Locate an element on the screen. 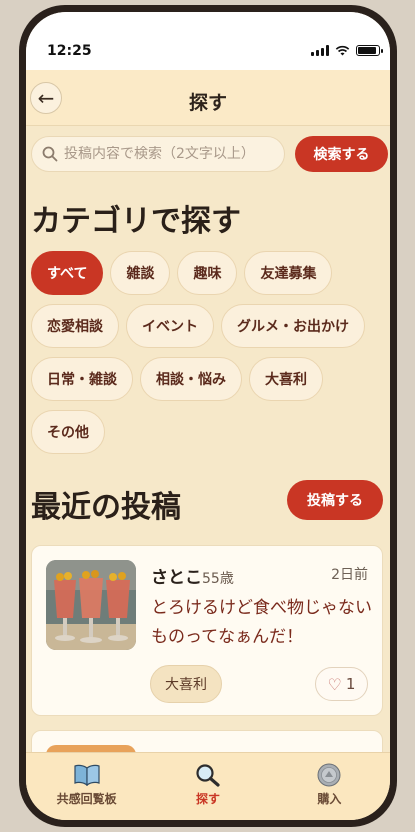 The image size is (415, 832). tab-purchase: 購入 is located at coordinates (329, 786).